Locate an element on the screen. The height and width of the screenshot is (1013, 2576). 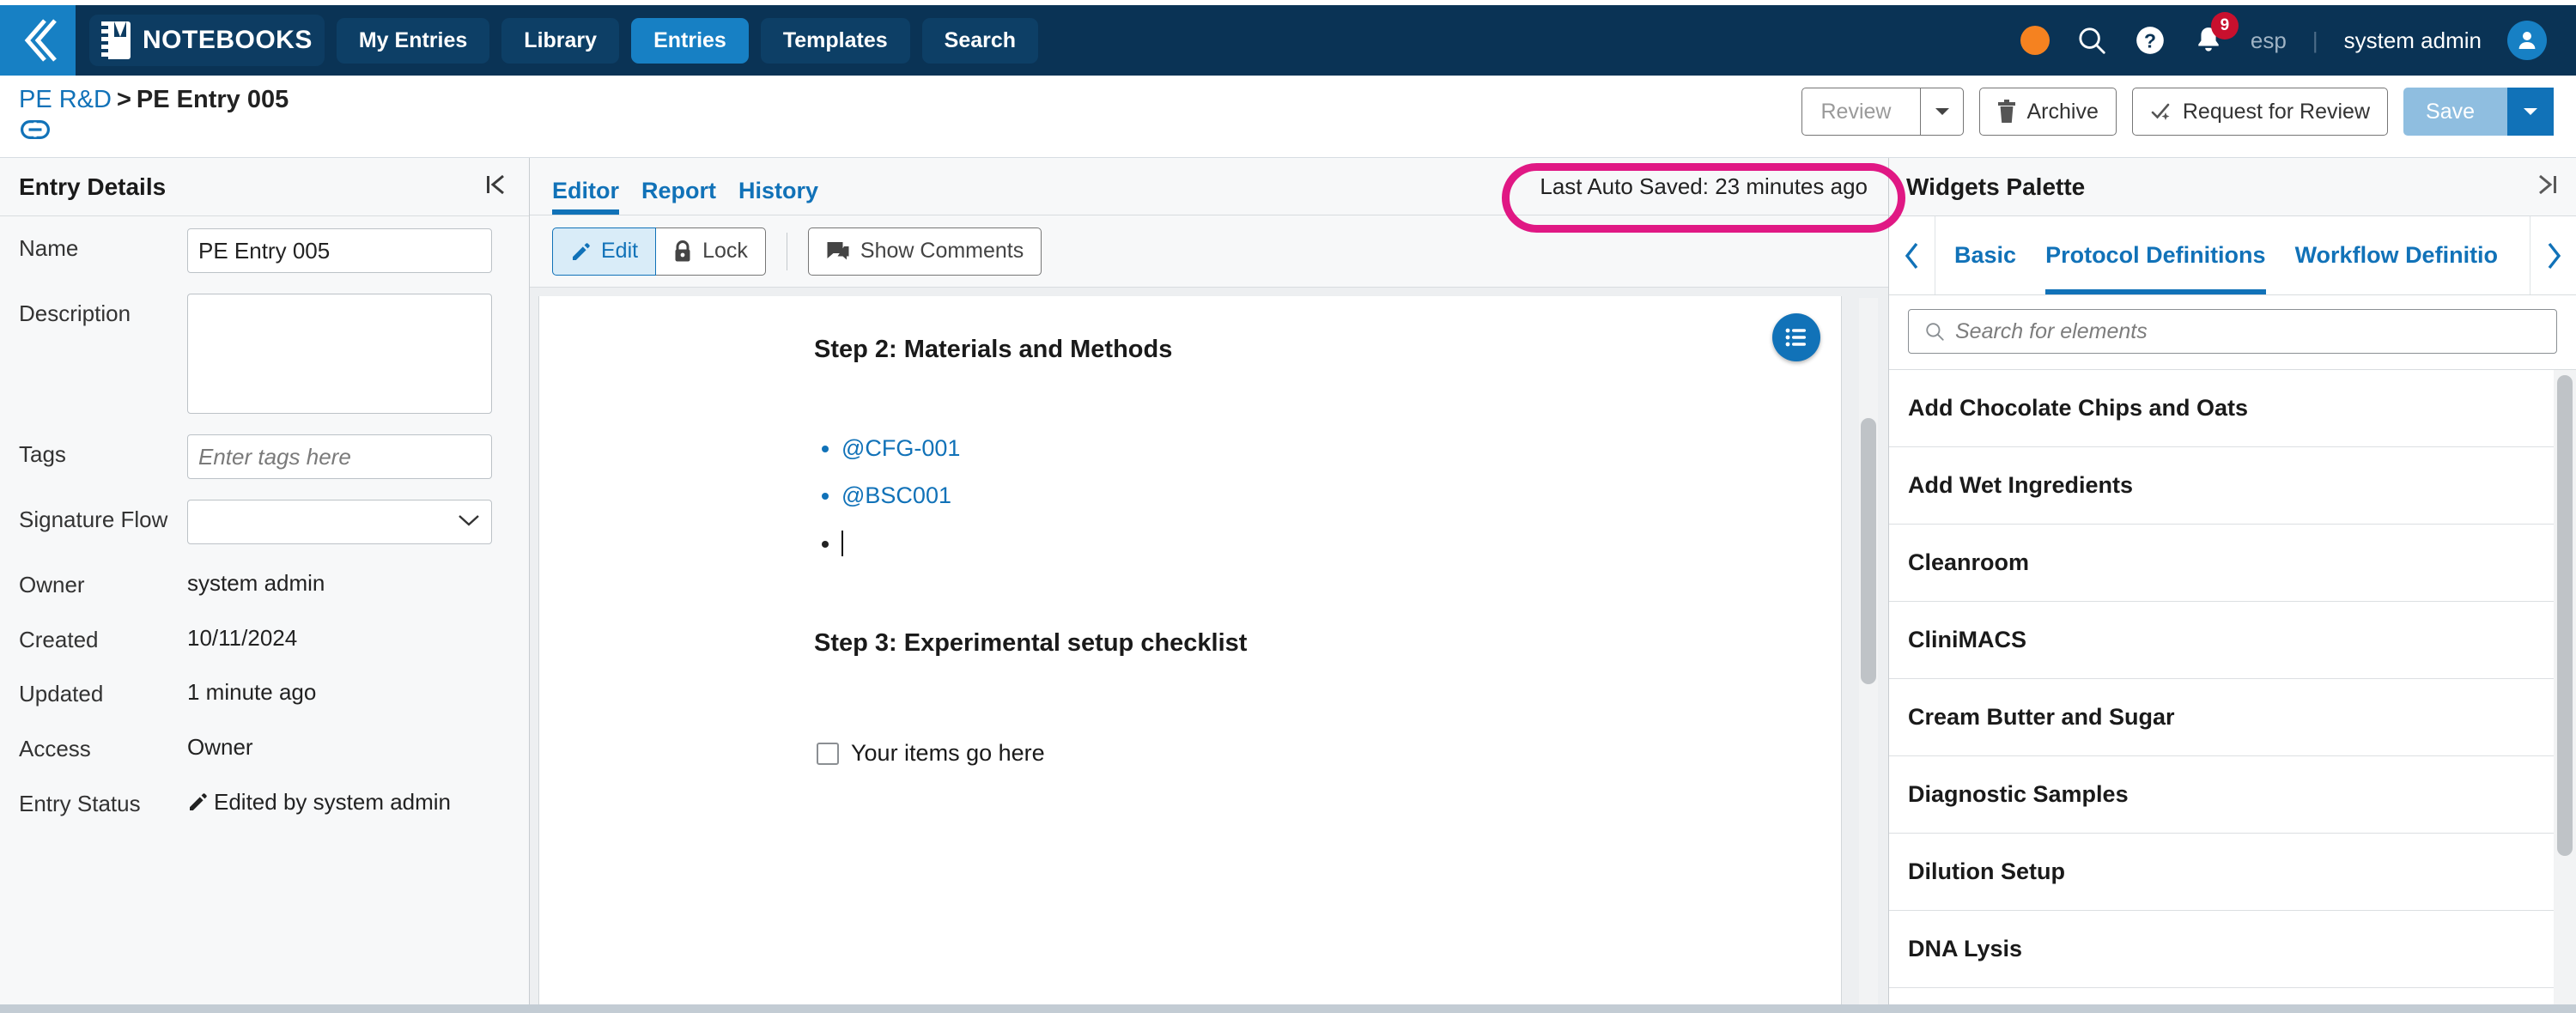
entry-status-value-wrapper: Edited by system admin is located at coordinates (319, 800).